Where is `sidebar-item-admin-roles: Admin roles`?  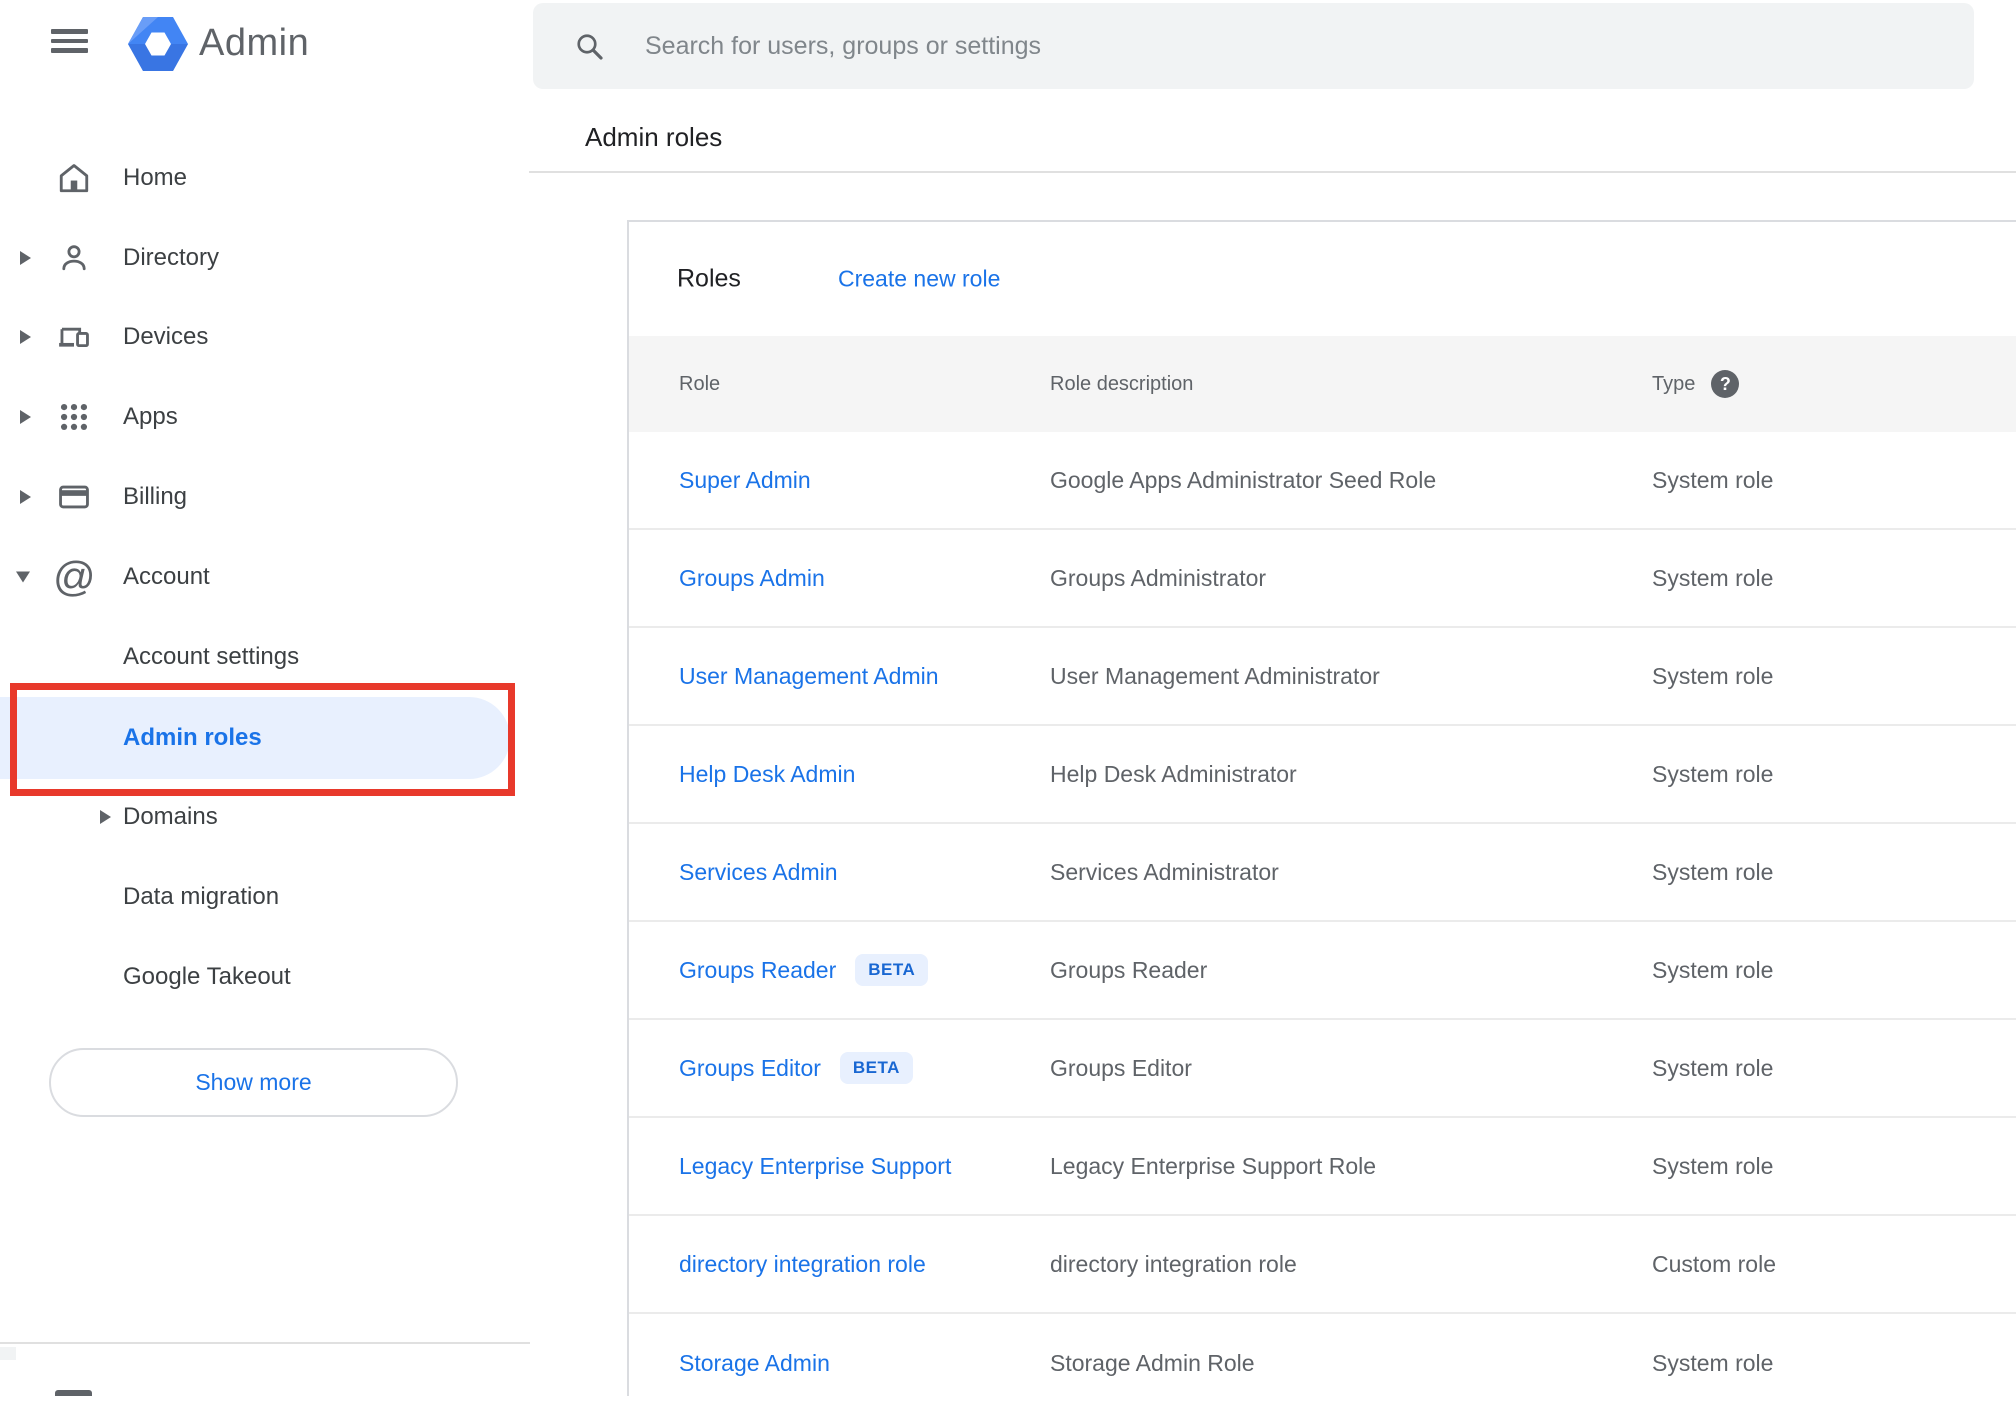 sidebar-item-admin-roles: Admin roles is located at coordinates (255, 738).